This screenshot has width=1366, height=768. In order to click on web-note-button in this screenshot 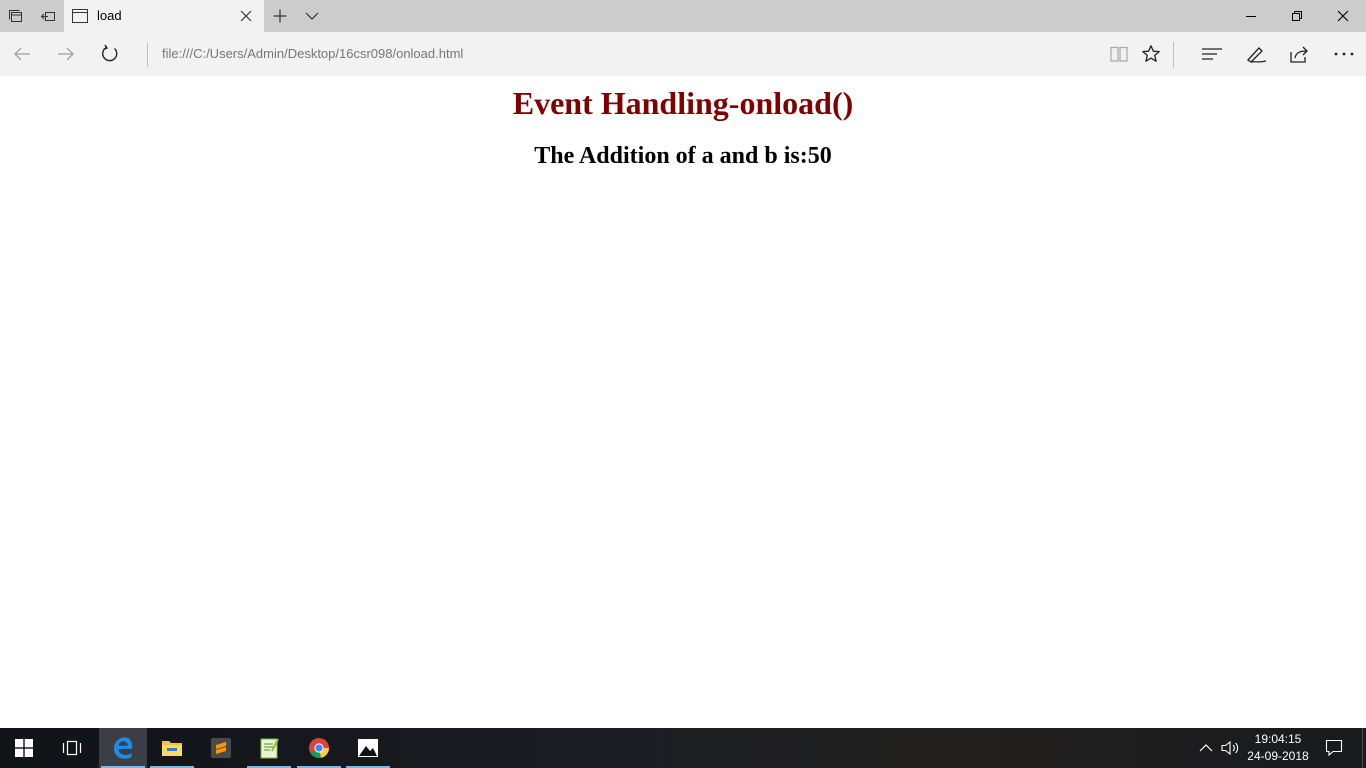, I will do `click(1256, 54)`.